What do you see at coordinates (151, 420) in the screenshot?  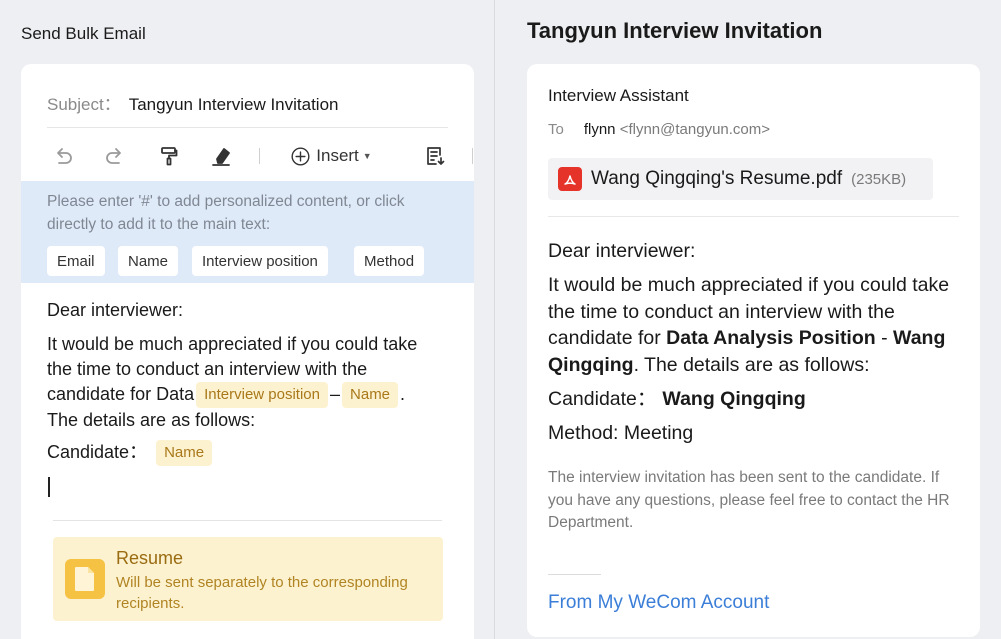 I see `body-line: The details are as follows:` at bounding box center [151, 420].